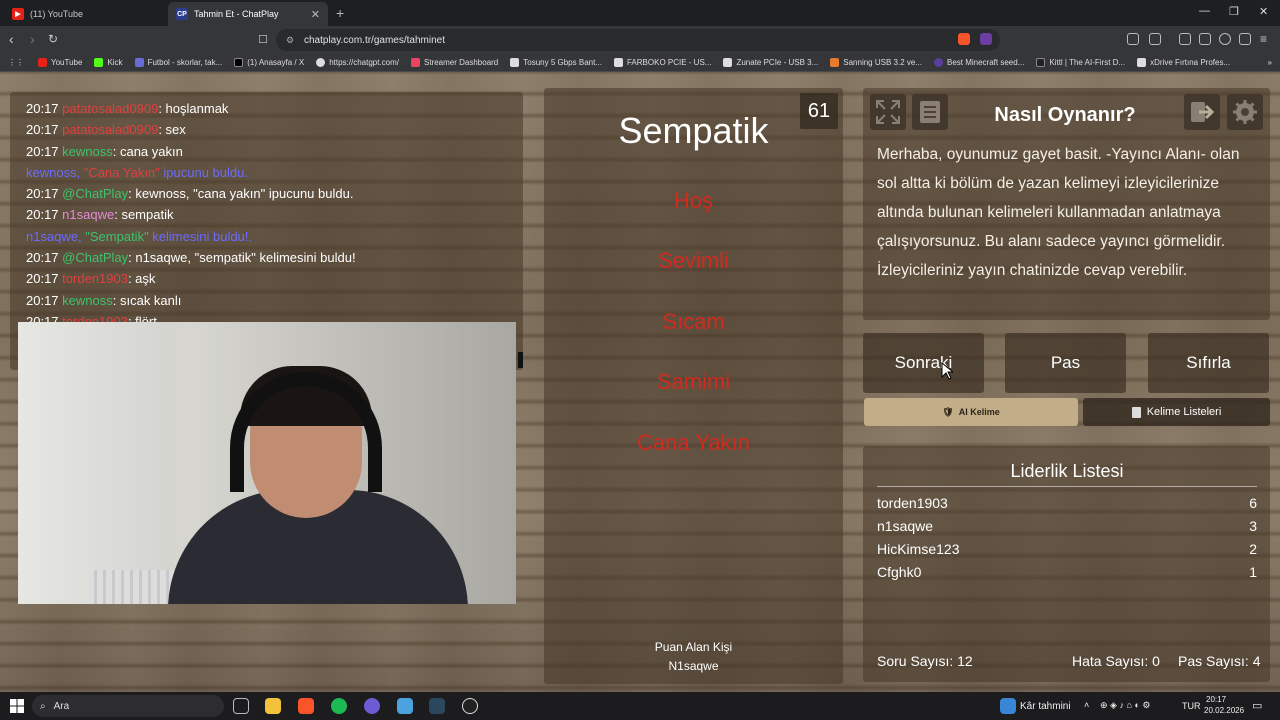 This screenshot has height=720, width=1280. Describe the element at coordinates (1257, 705) in the screenshot. I see `notifications-icon: ▭` at that location.